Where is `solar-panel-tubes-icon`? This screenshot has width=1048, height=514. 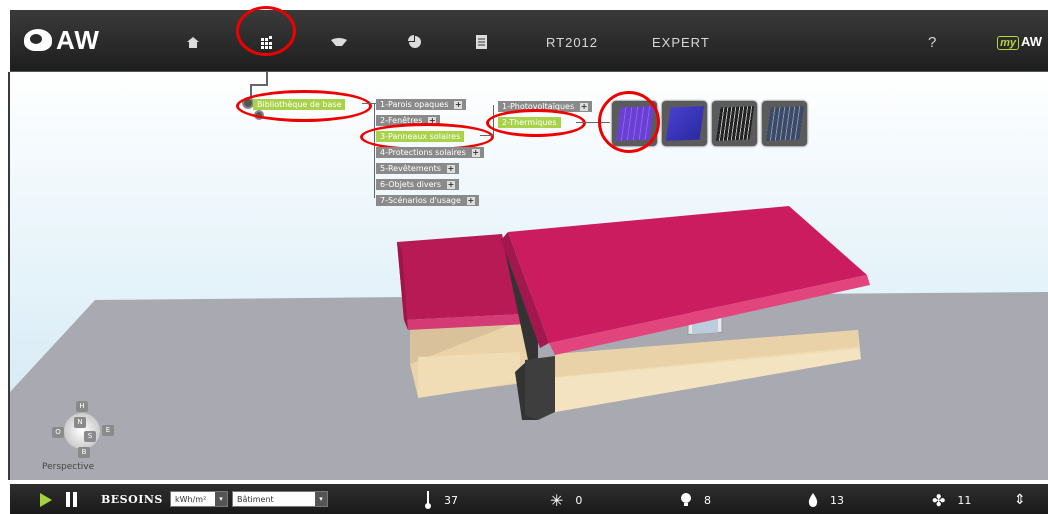 solar-panel-tubes-icon is located at coordinates (735, 123).